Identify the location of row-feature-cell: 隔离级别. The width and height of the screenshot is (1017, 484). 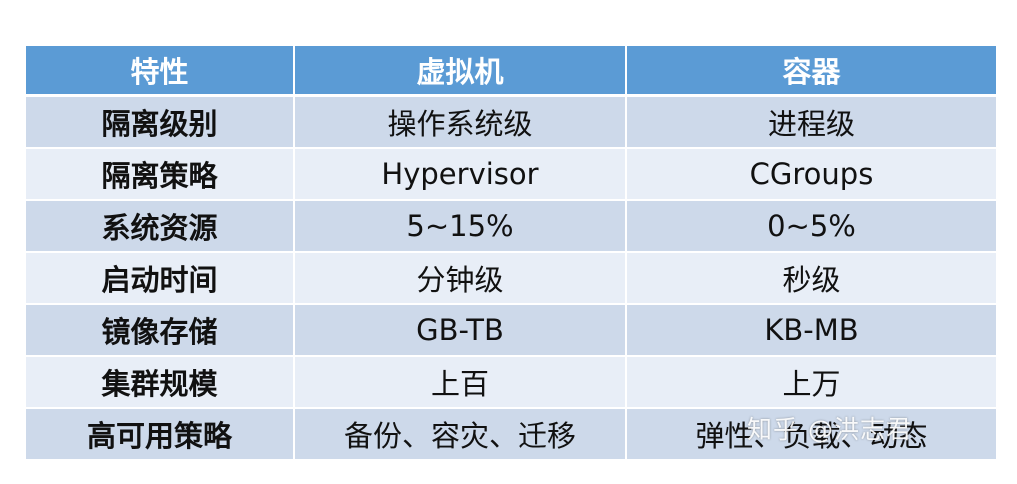
(160, 122).